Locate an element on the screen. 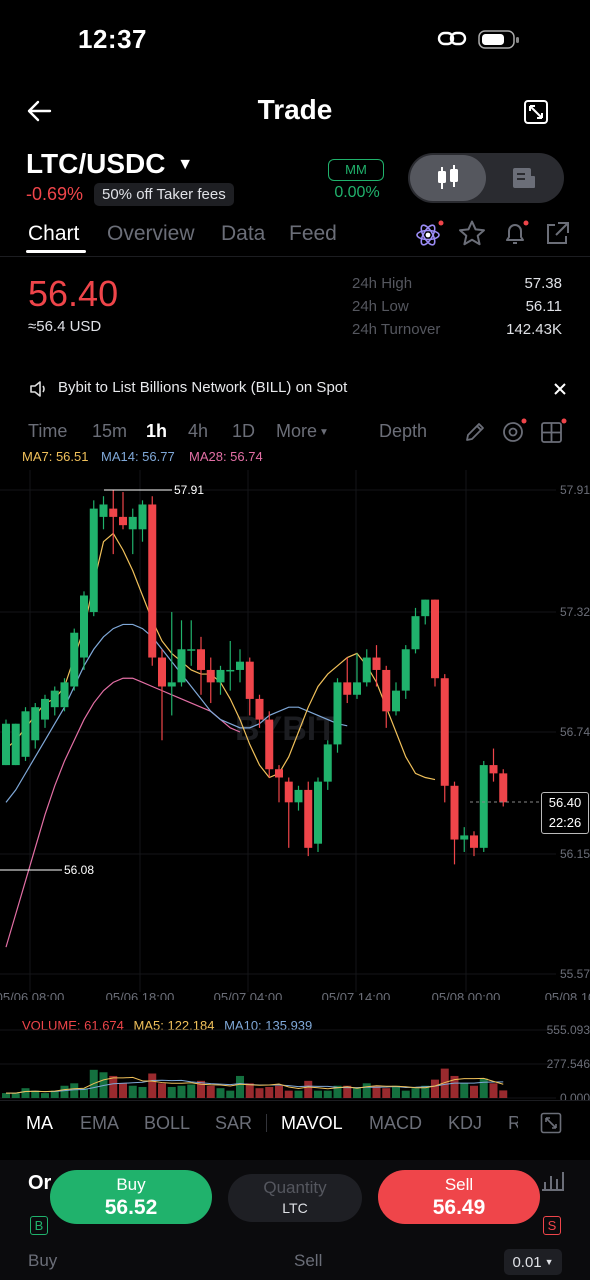  timeframe-15m: 15m is located at coordinates (109, 431).